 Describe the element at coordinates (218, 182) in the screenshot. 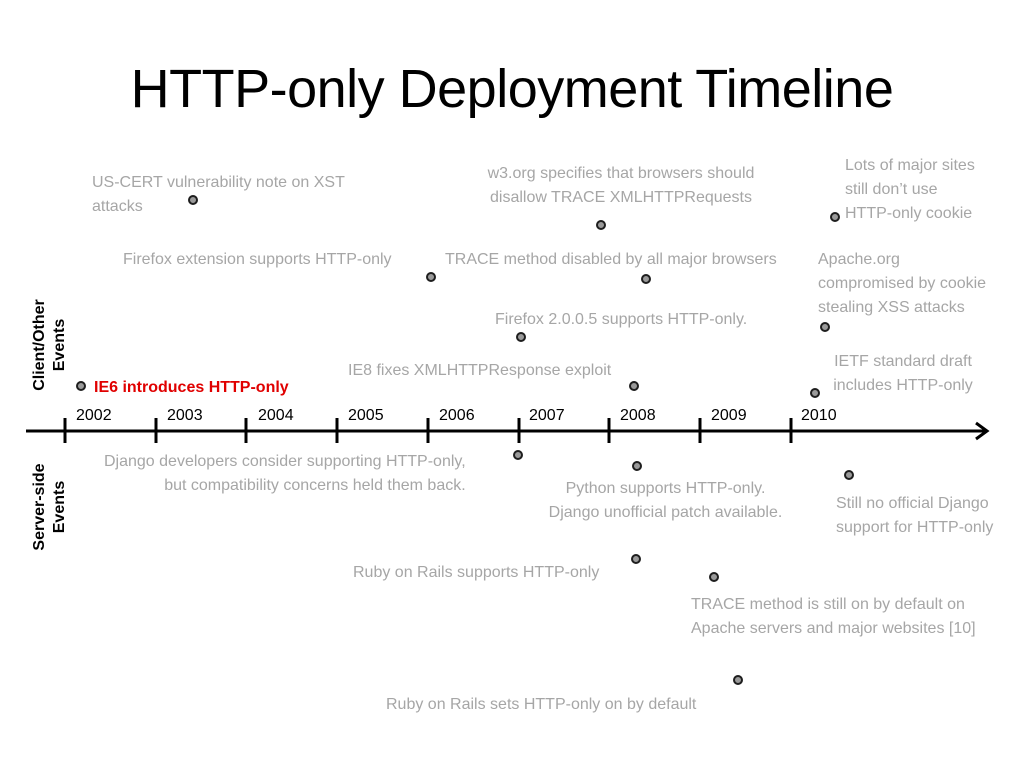

I see `event-line: US-CERT vulnerability note on XST` at that location.